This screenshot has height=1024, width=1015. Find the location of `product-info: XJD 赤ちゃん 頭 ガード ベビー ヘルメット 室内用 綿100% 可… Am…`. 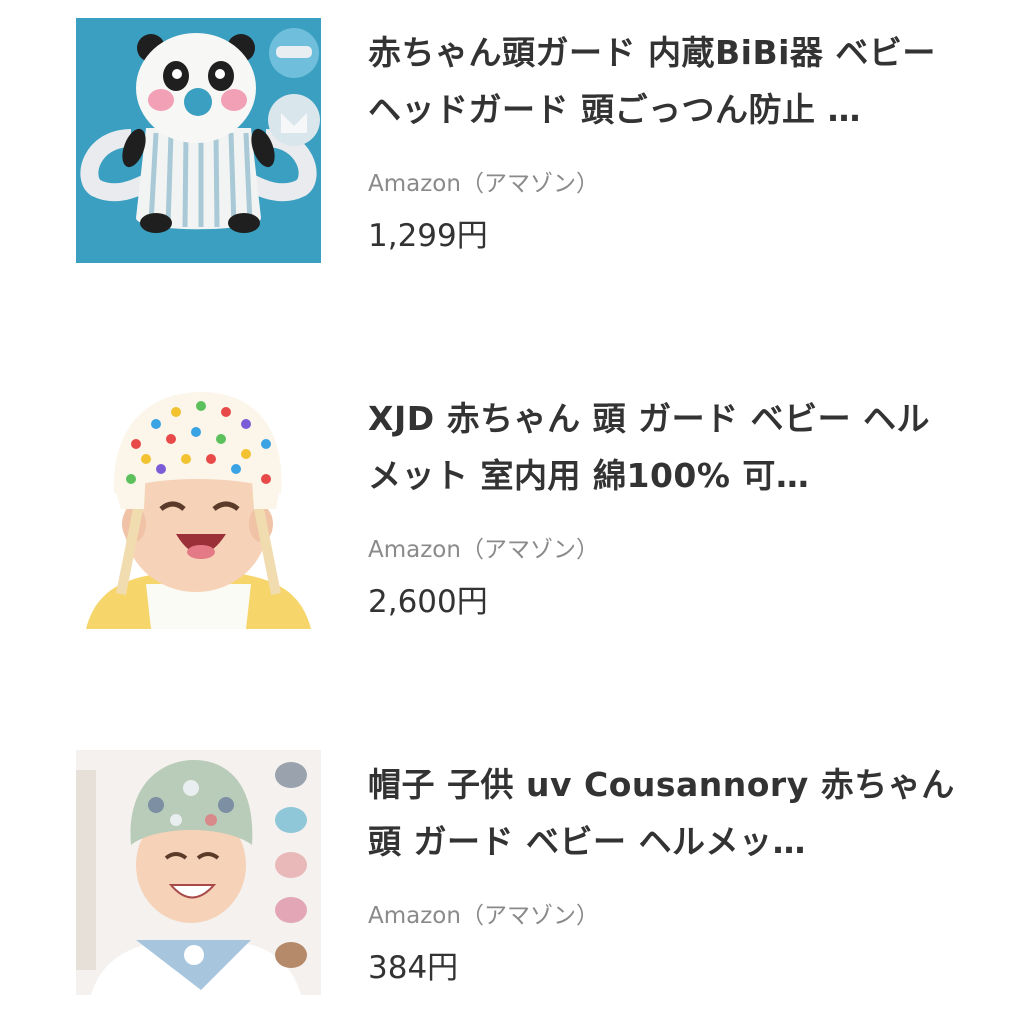

product-info: XJD 赤ちゃん 頭 ガード ベビー ヘルメット 室内用 綿100% 可… Am… is located at coordinates (663, 506).